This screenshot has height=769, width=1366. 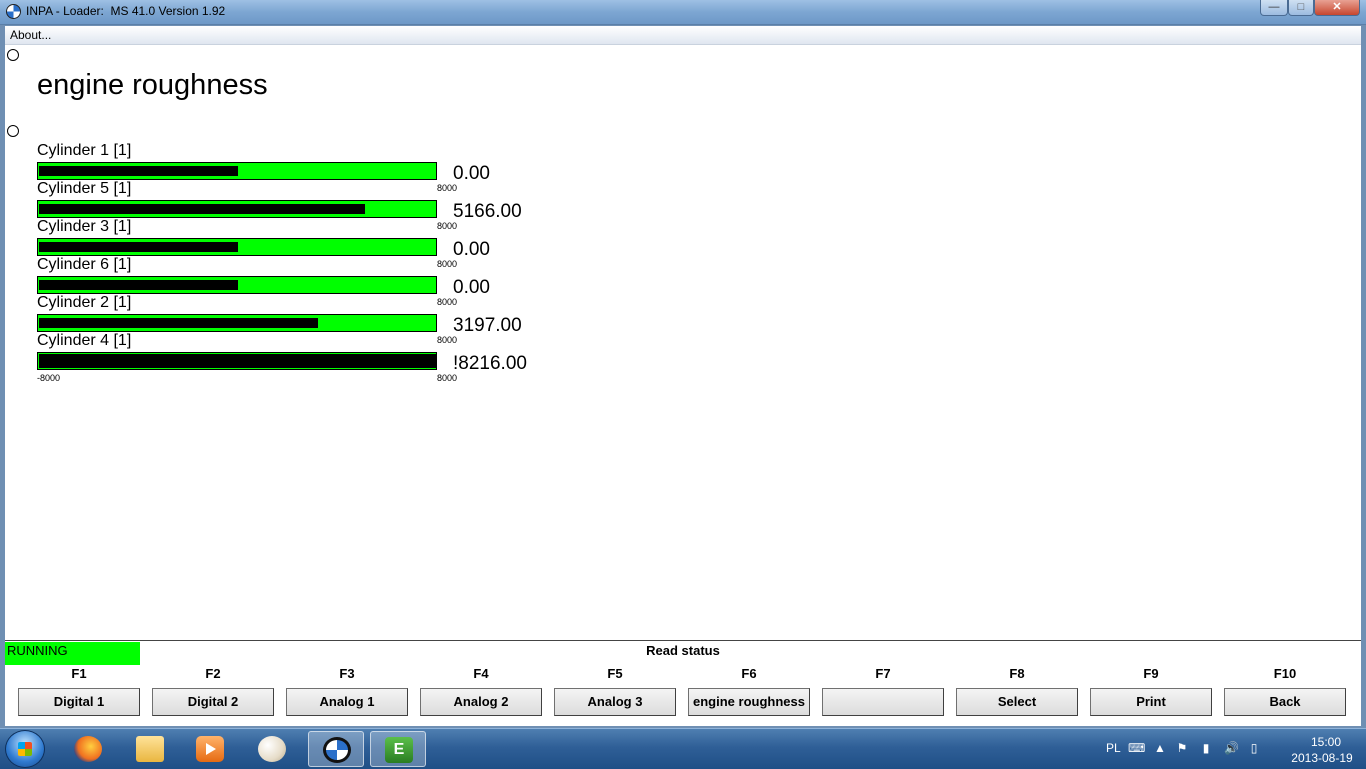 What do you see at coordinates (683, 748) in the screenshot?
I see `taskbar: E PL ⌨ ▲ ⚑ ▮ 🔊 ▯ 15:00 2013-08-19` at bounding box center [683, 748].